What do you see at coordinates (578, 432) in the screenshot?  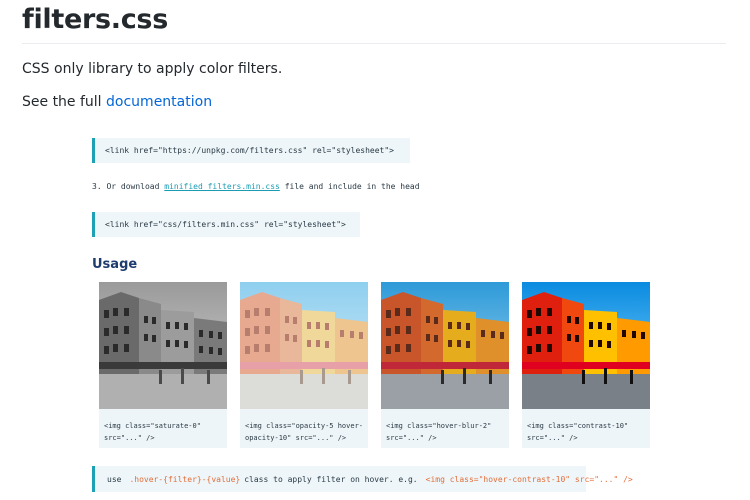 I see `example-caption: <img class="contrast-10" src="..." />` at bounding box center [578, 432].